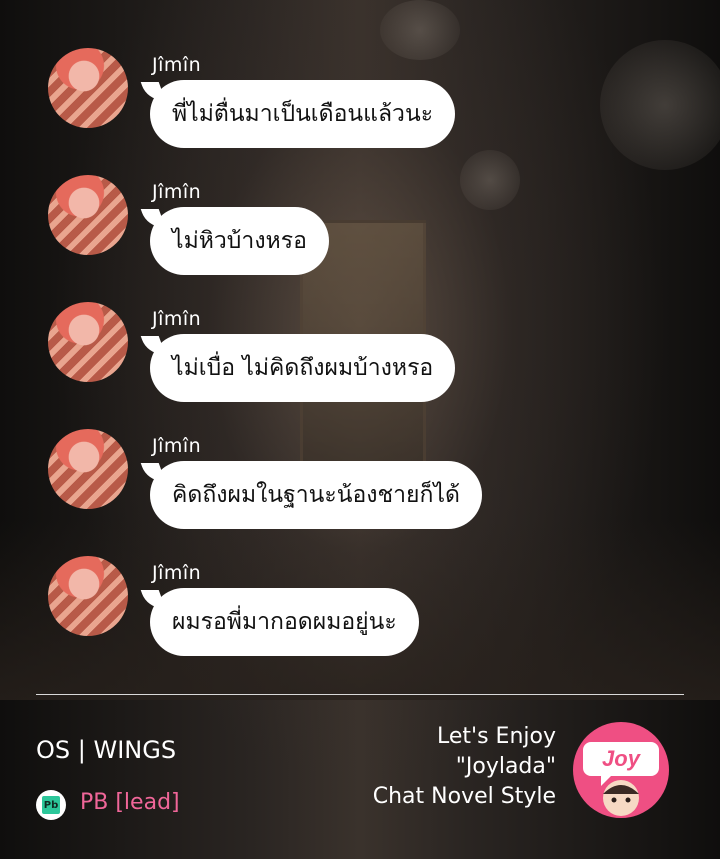 This screenshot has height=859, width=720. What do you see at coordinates (130, 802) in the screenshot?
I see `pb-author-link: PB [lead]` at bounding box center [130, 802].